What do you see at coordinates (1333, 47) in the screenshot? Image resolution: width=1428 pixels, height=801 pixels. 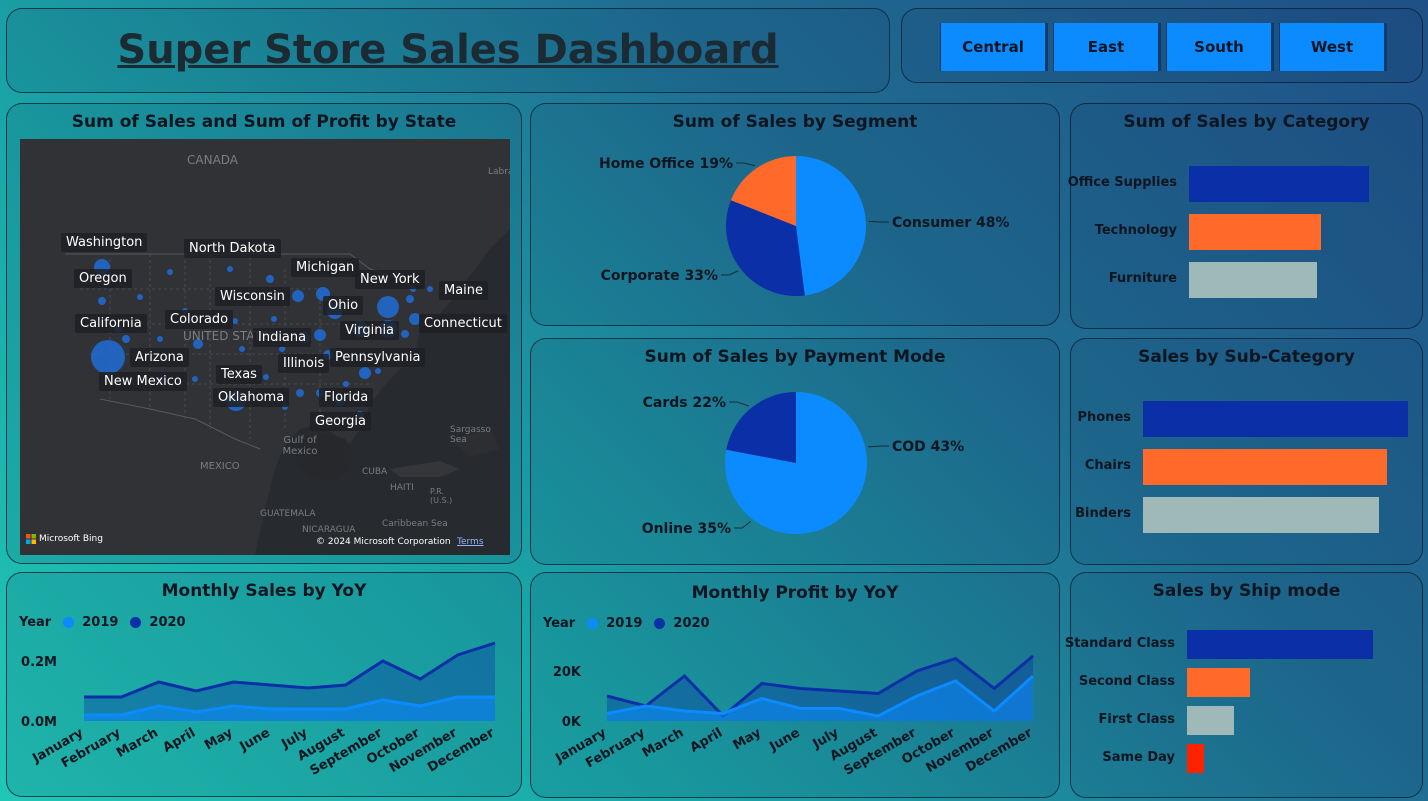 I see `region-button-west: West` at bounding box center [1333, 47].